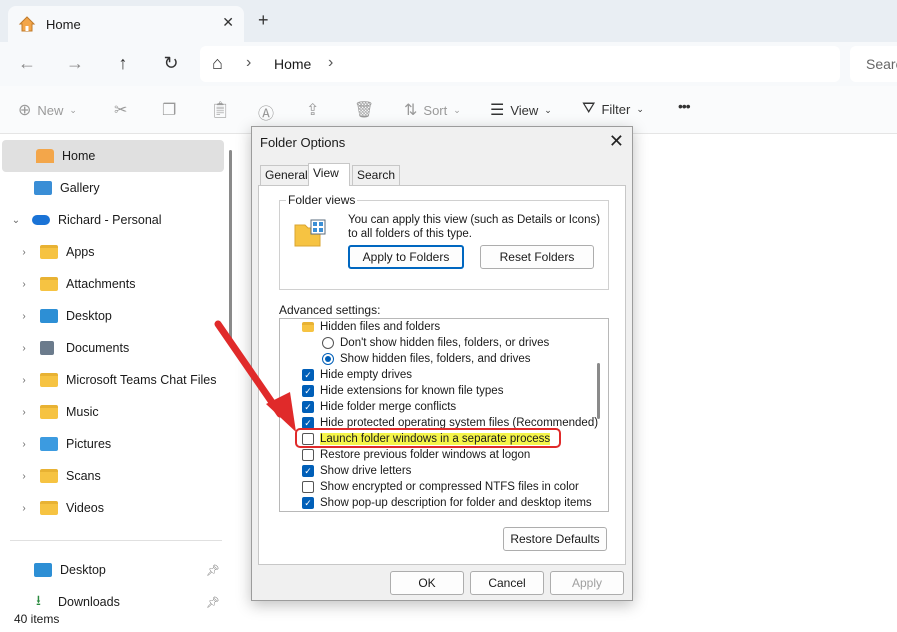 This screenshot has width=897, height=632. What do you see at coordinates (266, 112) in the screenshot?
I see `rename-button: Ⓐ` at bounding box center [266, 112].